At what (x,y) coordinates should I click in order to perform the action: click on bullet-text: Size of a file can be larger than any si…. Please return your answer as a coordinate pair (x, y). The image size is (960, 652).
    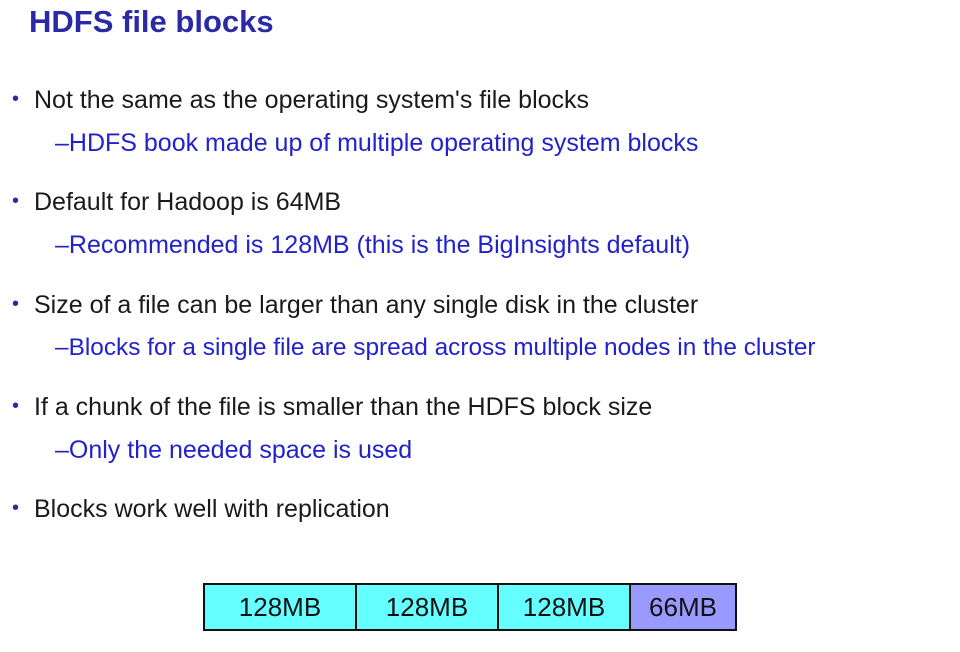
    Looking at the image, I should click on (366, 305).